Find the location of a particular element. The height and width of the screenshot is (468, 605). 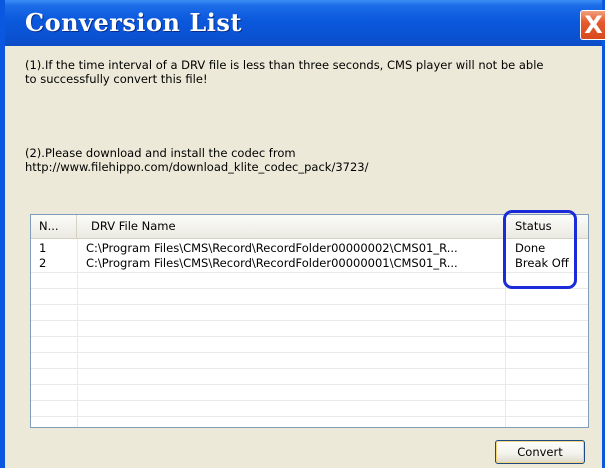

row-number: 1 is located at coordinates (43, 248).